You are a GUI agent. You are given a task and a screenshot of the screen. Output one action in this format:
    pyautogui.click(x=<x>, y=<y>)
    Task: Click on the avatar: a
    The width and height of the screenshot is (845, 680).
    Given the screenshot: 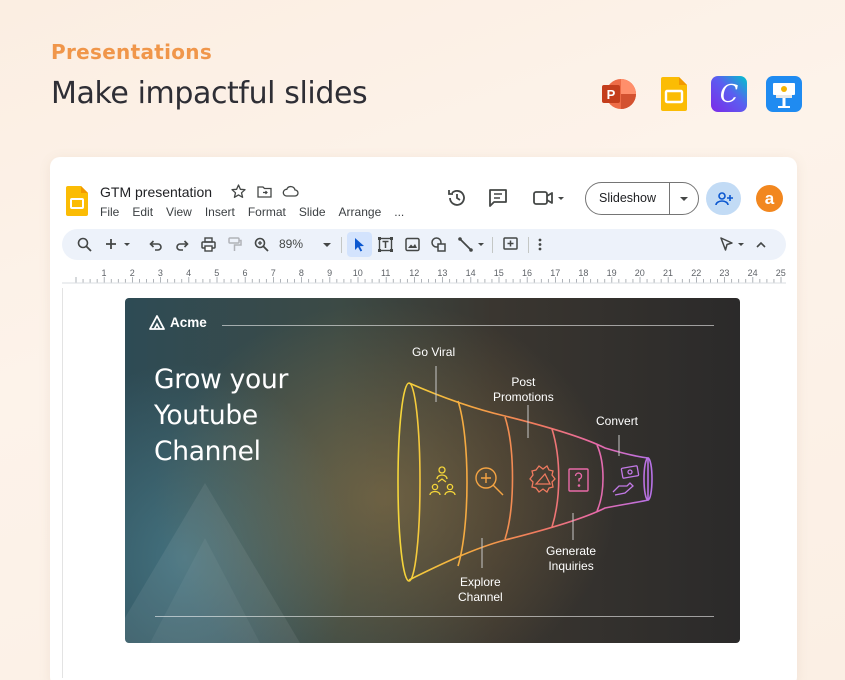 What is the action you would take?
    pyautogui.click(x=769, y=198)
    